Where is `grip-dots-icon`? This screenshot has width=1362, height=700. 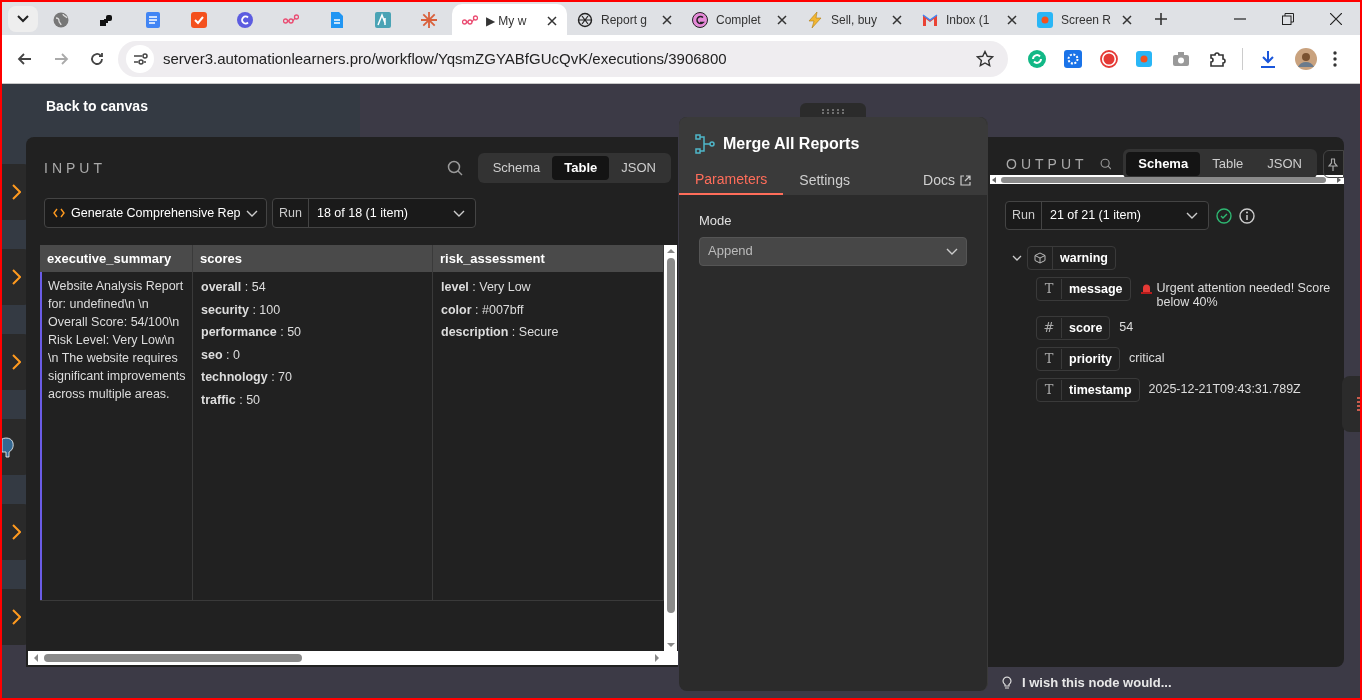
grip-dots-icon is located at coordinates (833, 111).